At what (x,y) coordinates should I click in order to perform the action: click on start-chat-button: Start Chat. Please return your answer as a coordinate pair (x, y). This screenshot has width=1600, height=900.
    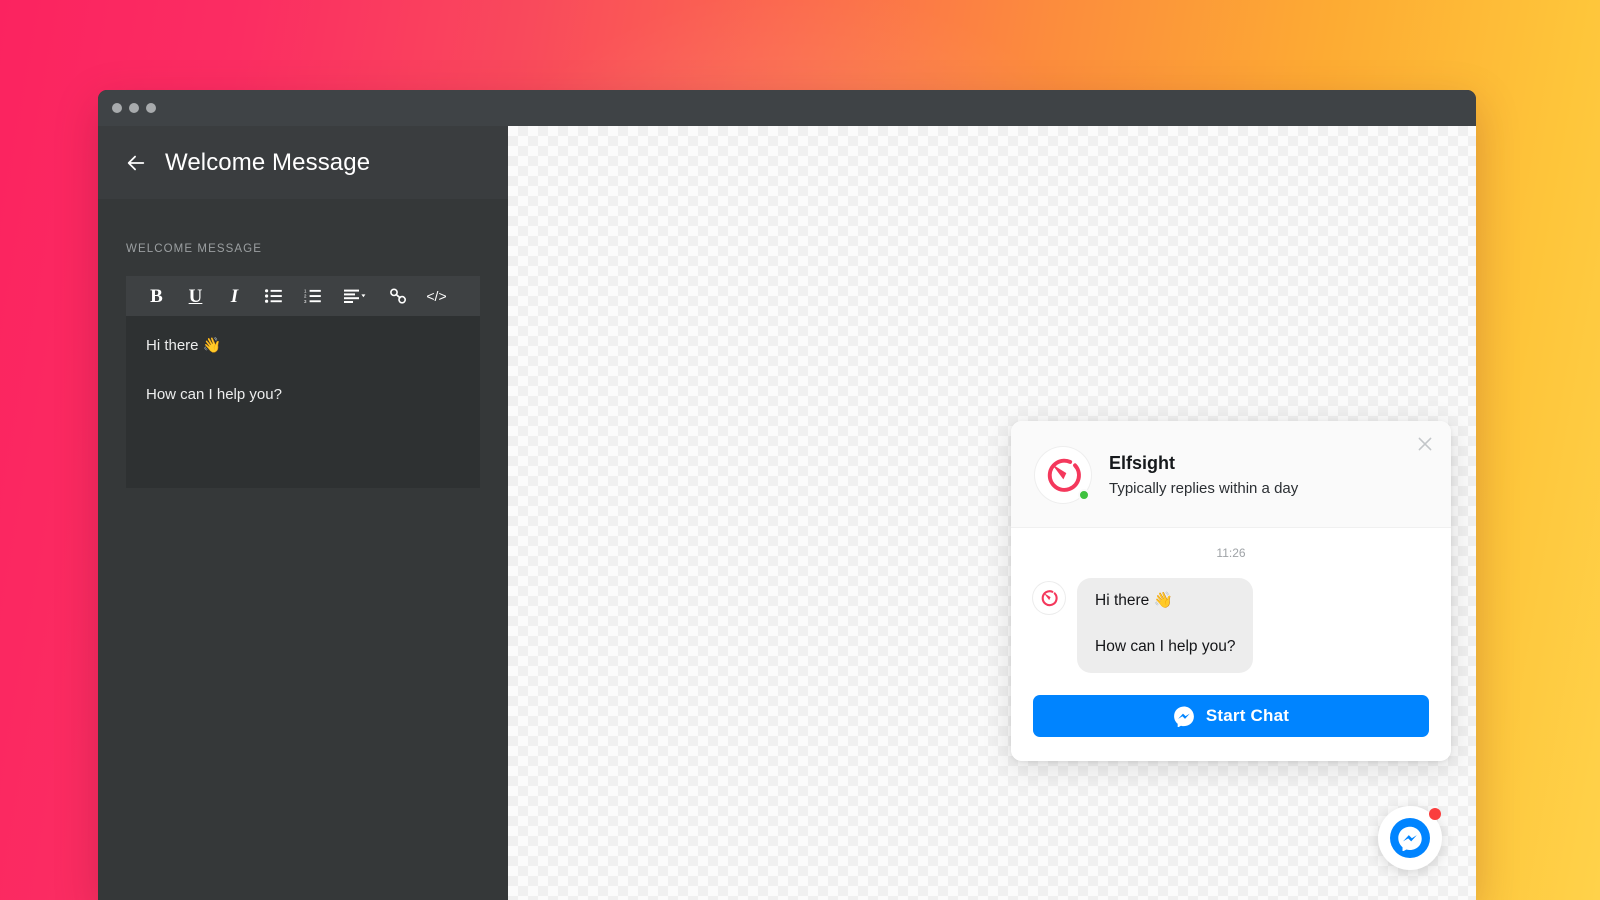
    Looking at the image, I should click on (1231, 715).